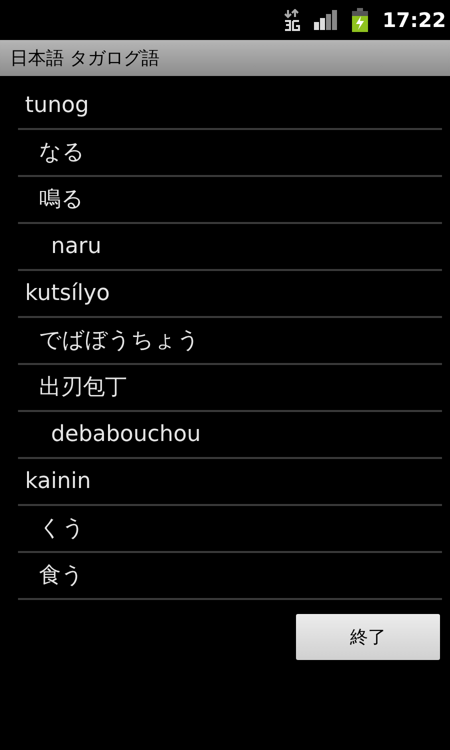 The image size is (450, 750). I want to click on list-item-text: kainin, so click(58, 482).